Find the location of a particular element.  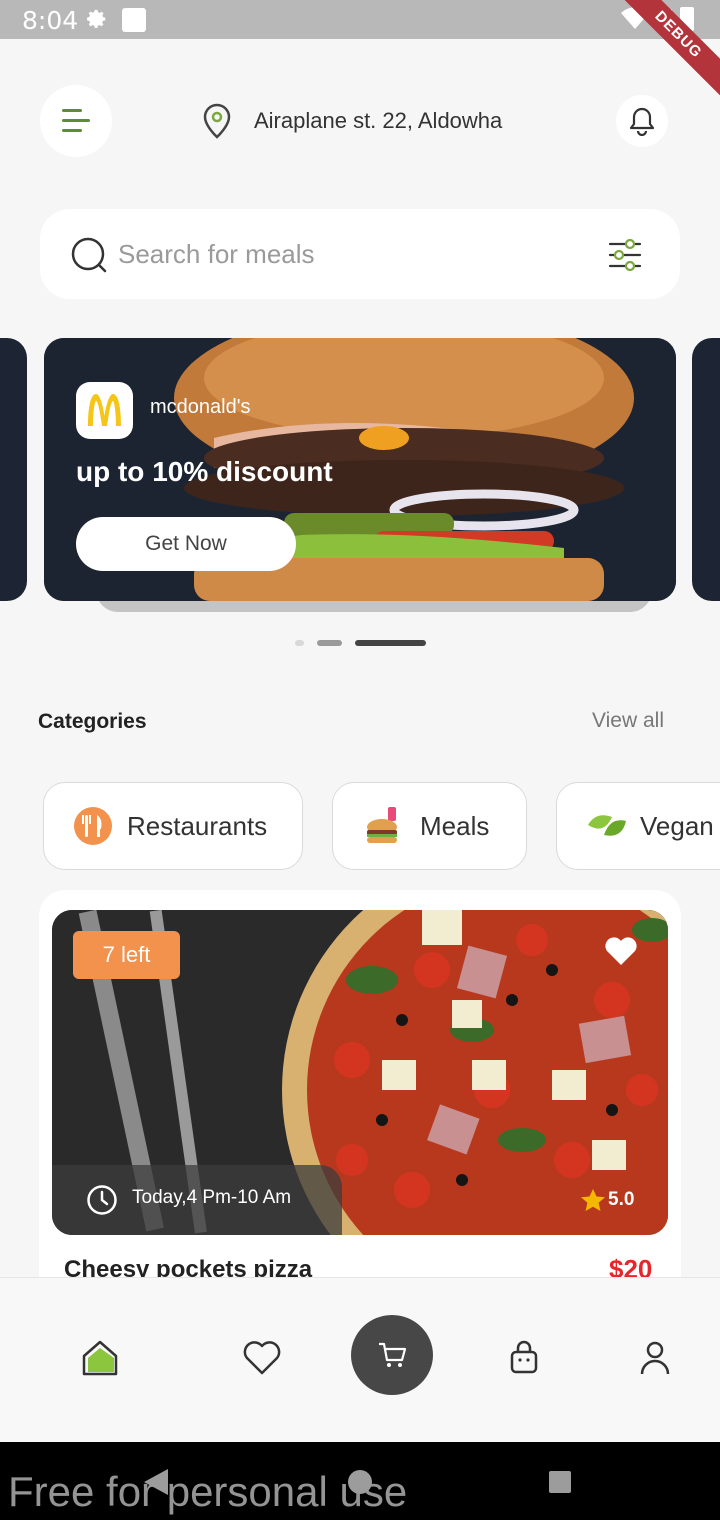

carousel-dot-3-active is located at coordinates (390, 643).